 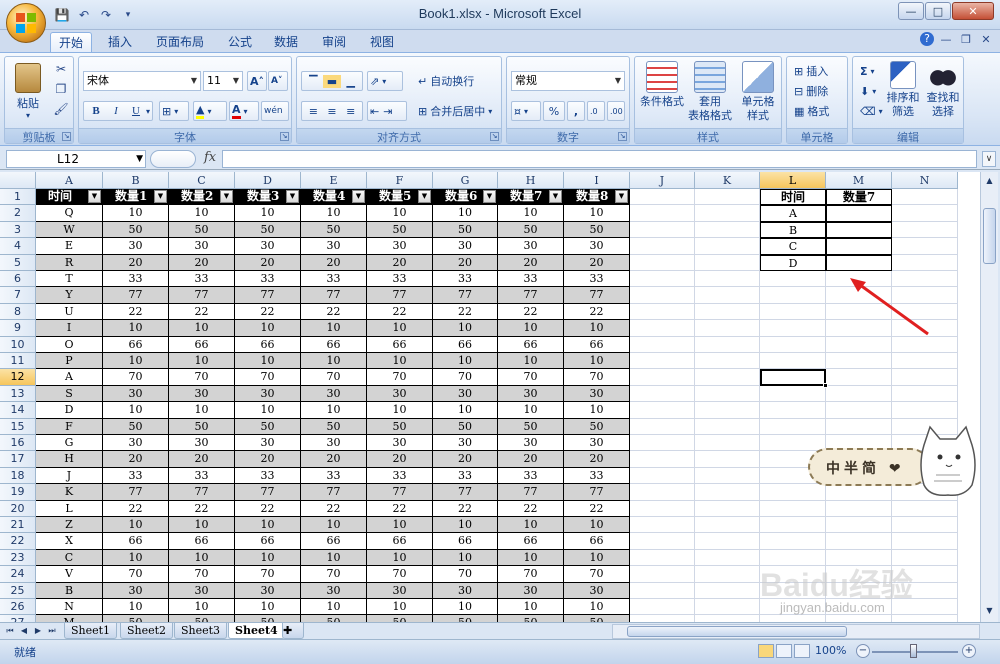 I want to click on tab-2: 页面布局, so click(x=180, y=42).